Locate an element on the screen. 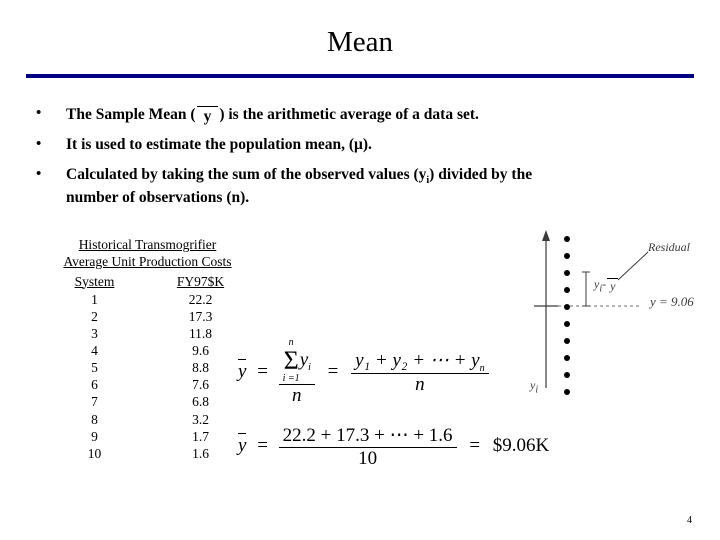 The width and height of the screenshot is (720, 540). table-row: 5 is located at coordinates (94, 368).